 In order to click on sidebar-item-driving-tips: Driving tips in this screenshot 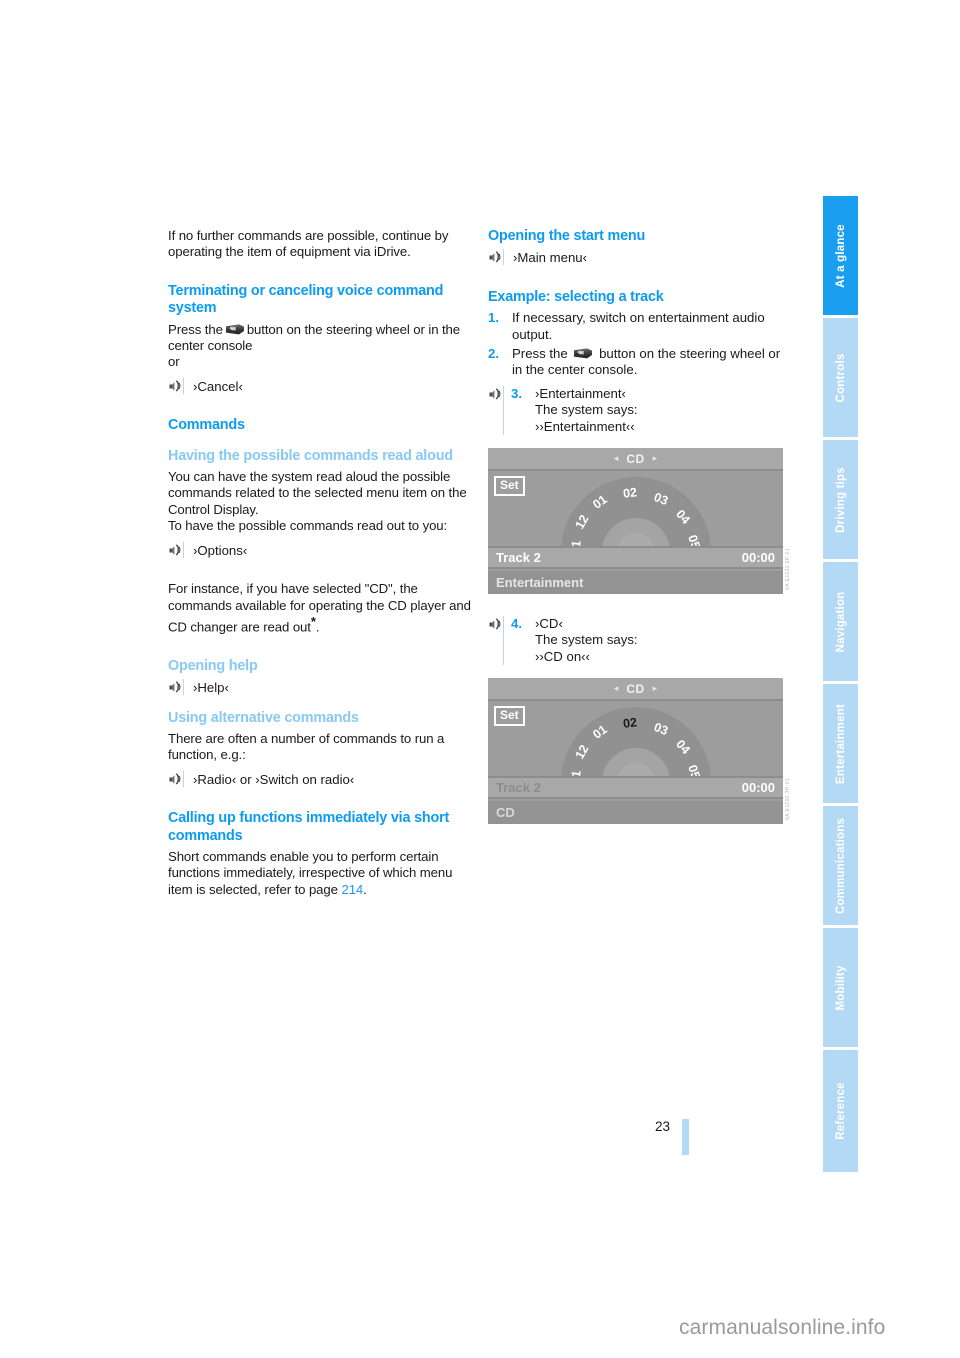, I will do `click(840, 501)`.